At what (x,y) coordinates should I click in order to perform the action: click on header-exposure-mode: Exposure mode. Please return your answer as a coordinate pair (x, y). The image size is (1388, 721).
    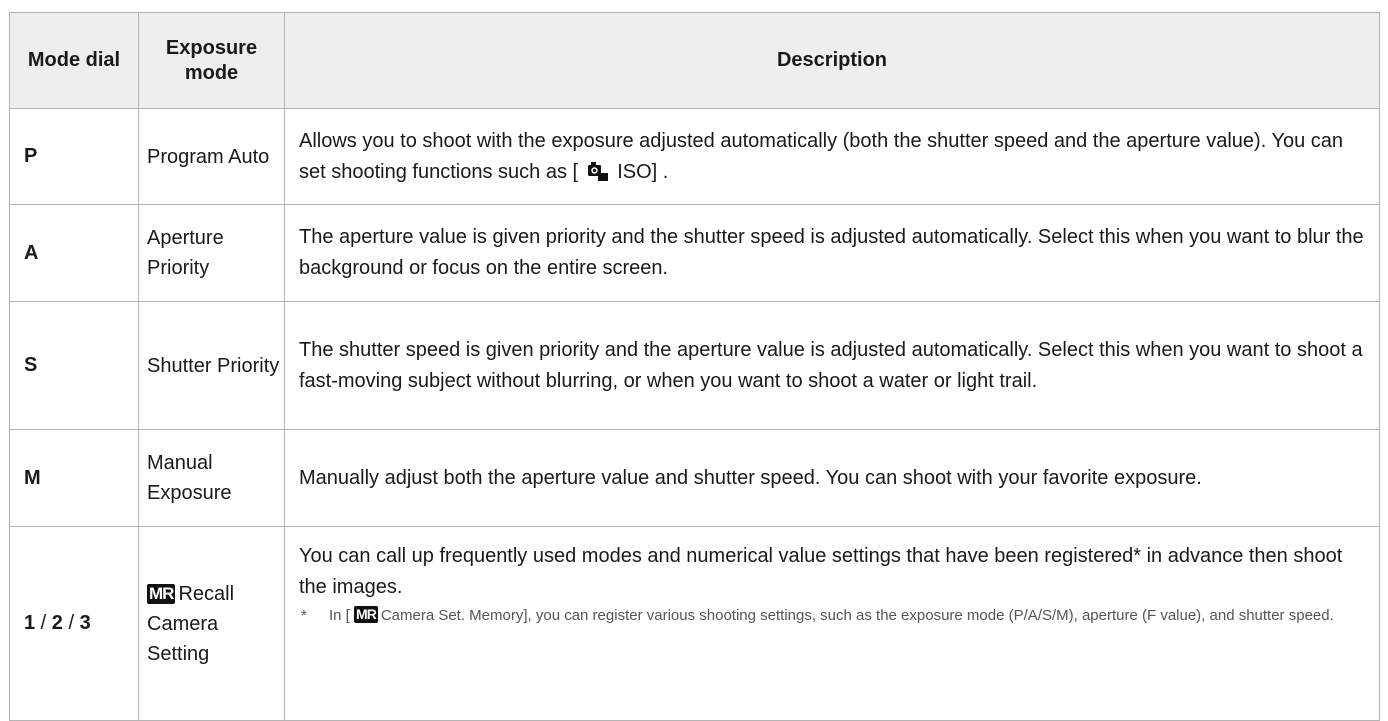
    Looking at the image, I should click on (211, 60).